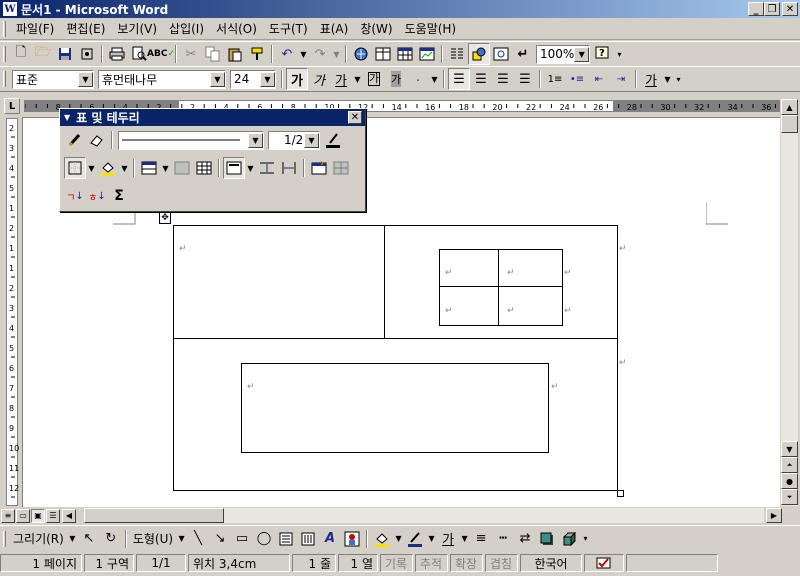 The height and width of the screenshot is (576, 800). Describe the element at coordinates (603, 54) in the screenshot. I see `help-icon: ?` at that location.